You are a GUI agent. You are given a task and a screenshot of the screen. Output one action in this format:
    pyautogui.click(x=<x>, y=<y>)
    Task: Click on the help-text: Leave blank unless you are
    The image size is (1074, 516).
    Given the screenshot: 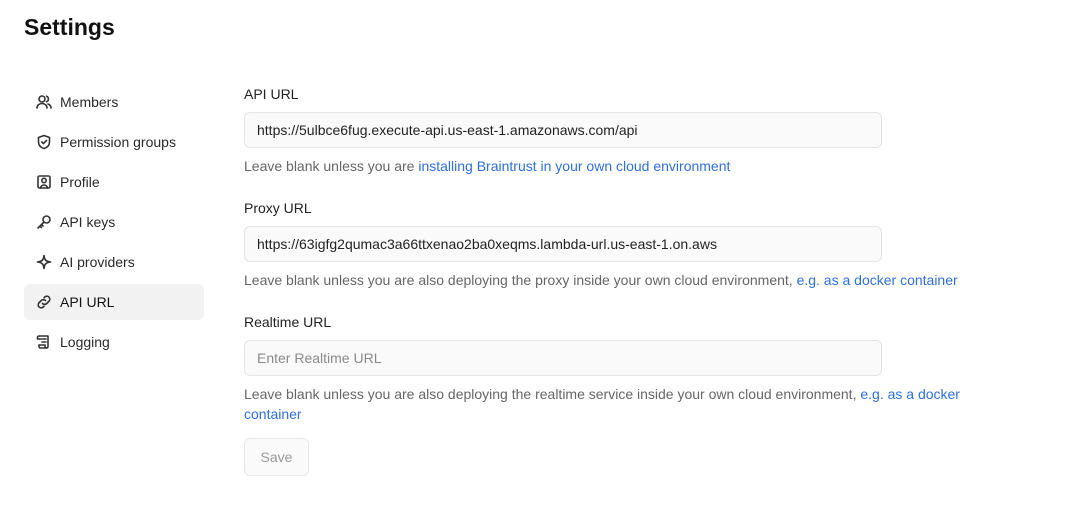 What is the action you would take?
    pyautogui.click(x=331, y=166)
    